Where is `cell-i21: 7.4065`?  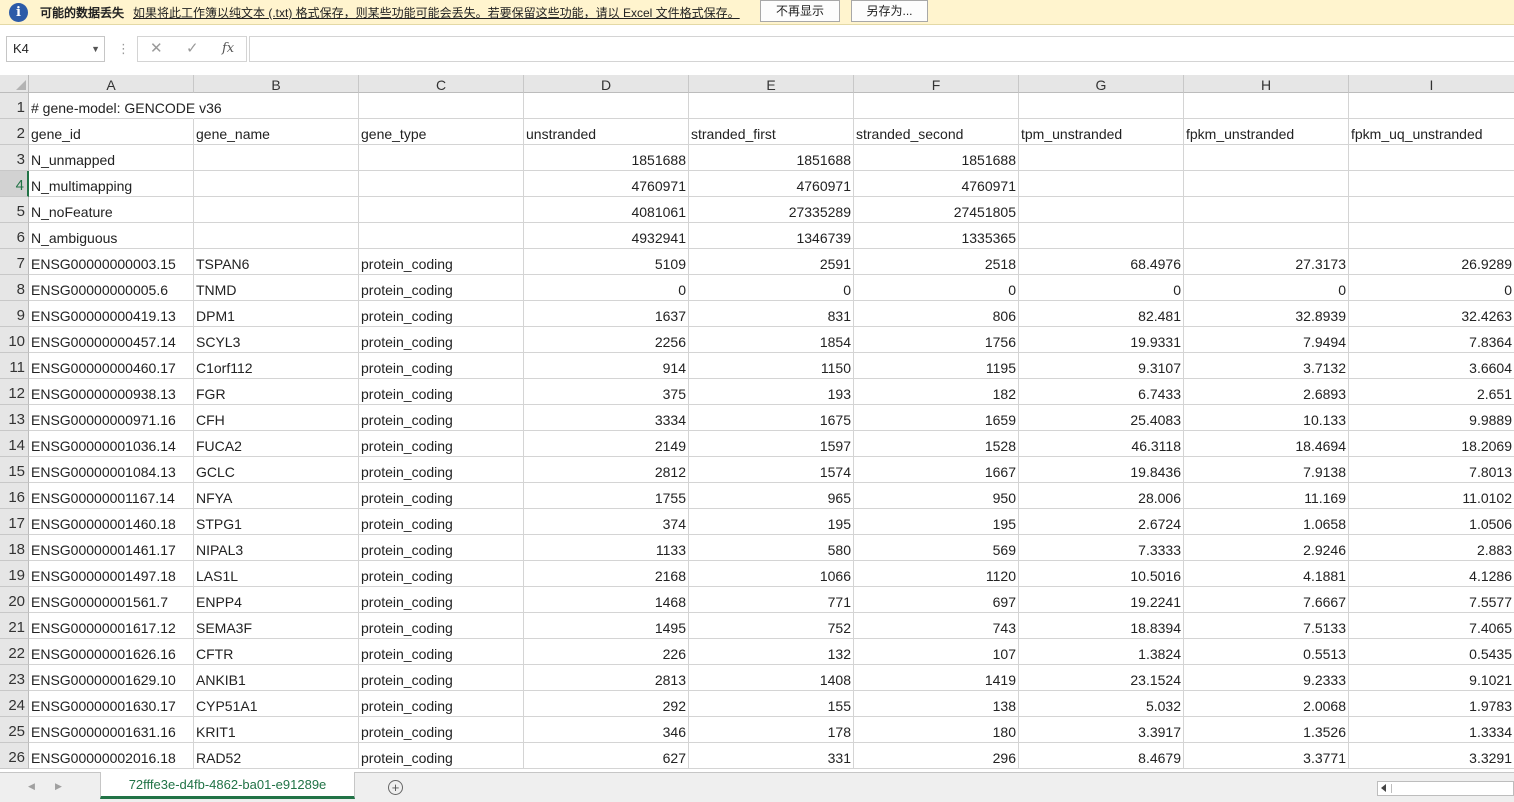 cell-i21: 7.4065 is located at coordinates (1431, 626).